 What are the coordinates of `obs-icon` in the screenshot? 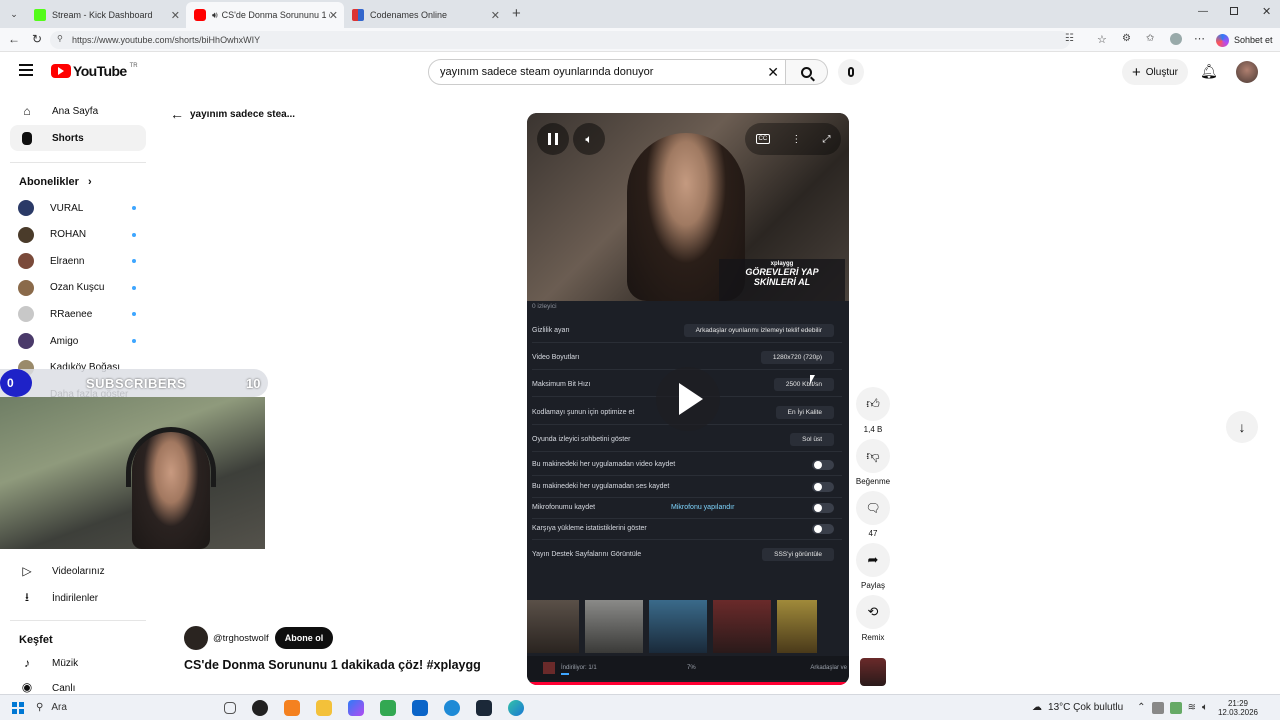 It's located at (260, 707).